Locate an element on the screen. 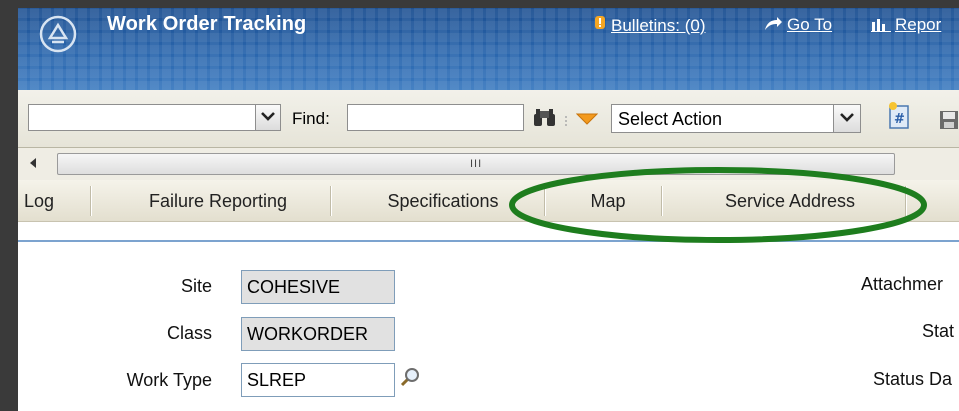 The height and width of the screenshot is (411, 959). work-type-field: SLREP is located at coordinates (318, 380).